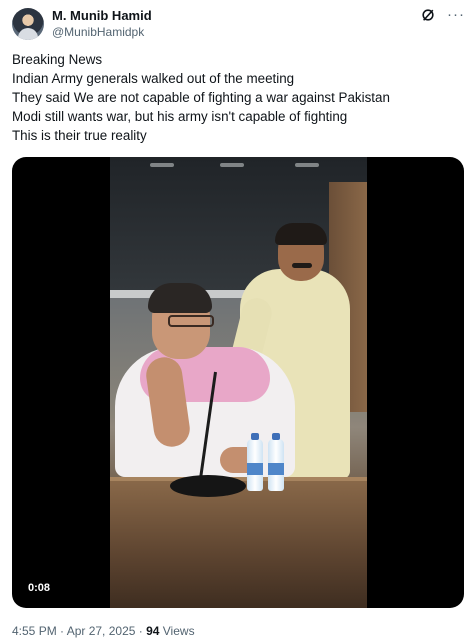  What do you see at coordinates (177, 631) in the screenshot?
I see `views-label: Views` at bounding box center [177, 631].